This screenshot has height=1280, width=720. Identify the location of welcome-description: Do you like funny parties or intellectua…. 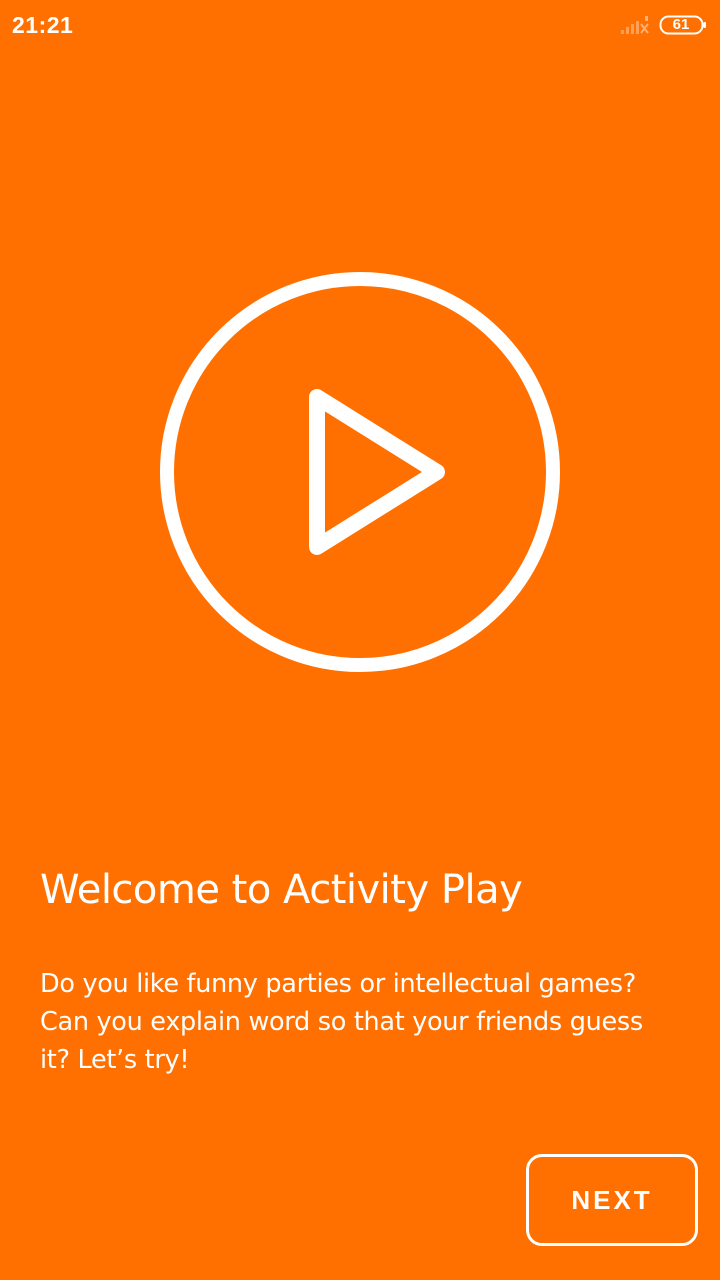
(341, 1022).